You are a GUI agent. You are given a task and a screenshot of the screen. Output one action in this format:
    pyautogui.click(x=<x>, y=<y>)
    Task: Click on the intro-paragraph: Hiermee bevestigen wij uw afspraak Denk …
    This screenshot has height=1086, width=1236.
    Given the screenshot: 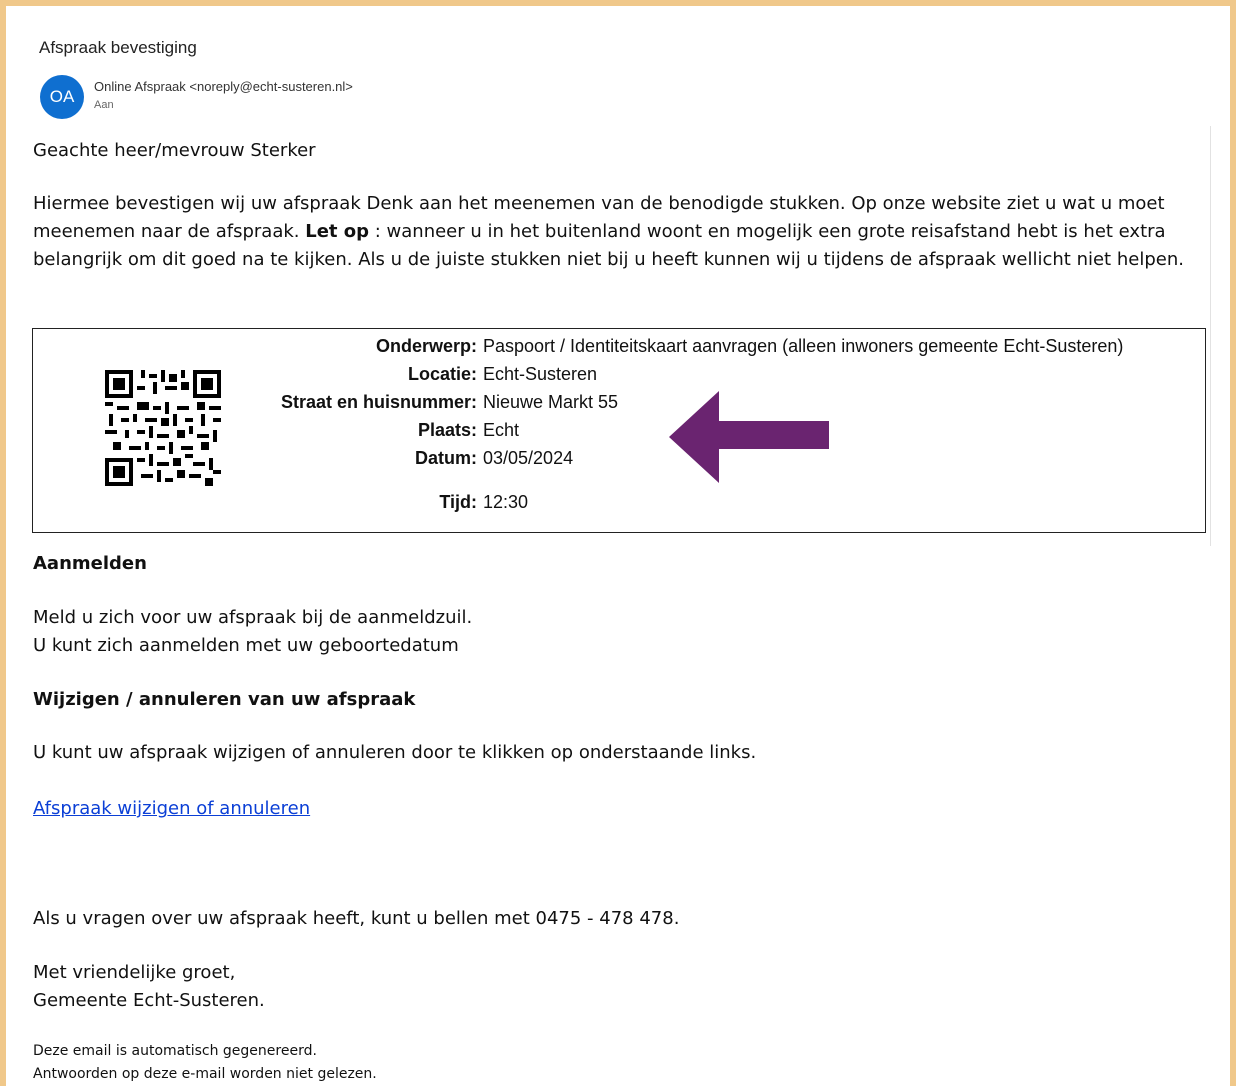 What is the action you would take?
    pyautogui.click(x=620, y=232)
    